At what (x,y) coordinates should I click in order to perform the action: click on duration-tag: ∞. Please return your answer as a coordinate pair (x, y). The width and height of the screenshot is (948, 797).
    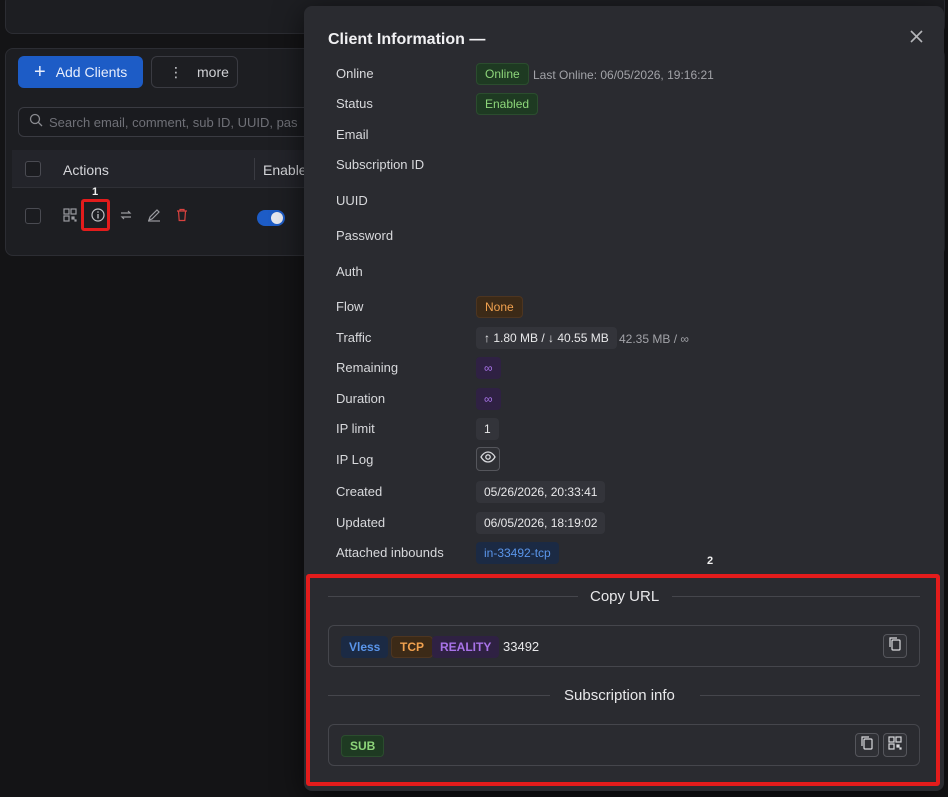
    Looking at the image, I should click on (488, 399).